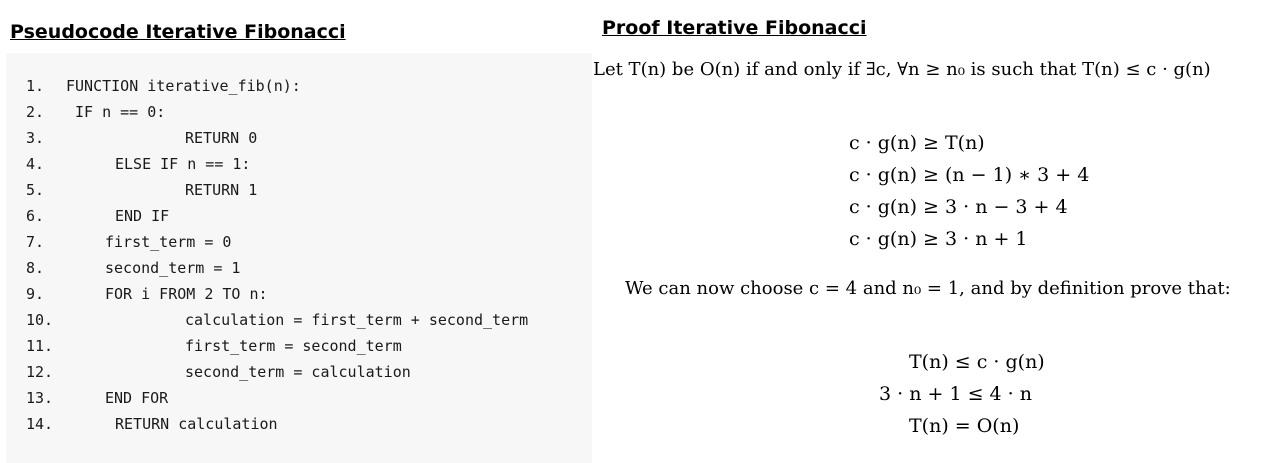 This screenshot has height=463, width=1280. What do you see at coordinates (183, 164) in the screenshot?
I see `code-text: ELSE IF n == 1:` at bounding box center [183, 164].